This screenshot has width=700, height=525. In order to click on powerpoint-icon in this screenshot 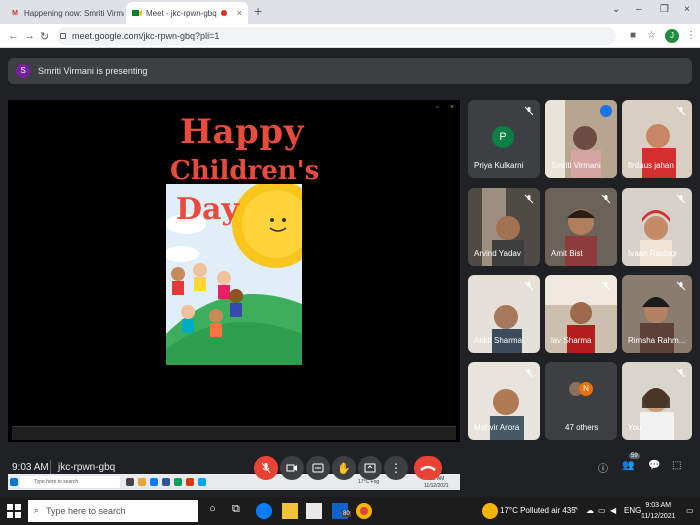, I will do `click(190, 482)`.